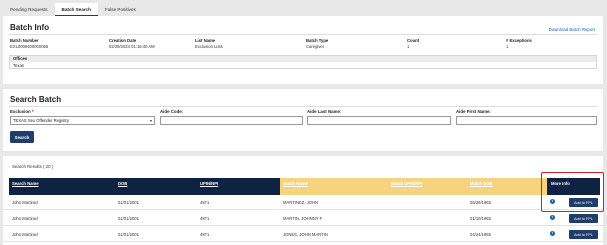 The width and height of the screenshot is (607, 245). I want to click on exclusion-select: TEXAS Sex Offender Registry ▾, so click(82, 120).